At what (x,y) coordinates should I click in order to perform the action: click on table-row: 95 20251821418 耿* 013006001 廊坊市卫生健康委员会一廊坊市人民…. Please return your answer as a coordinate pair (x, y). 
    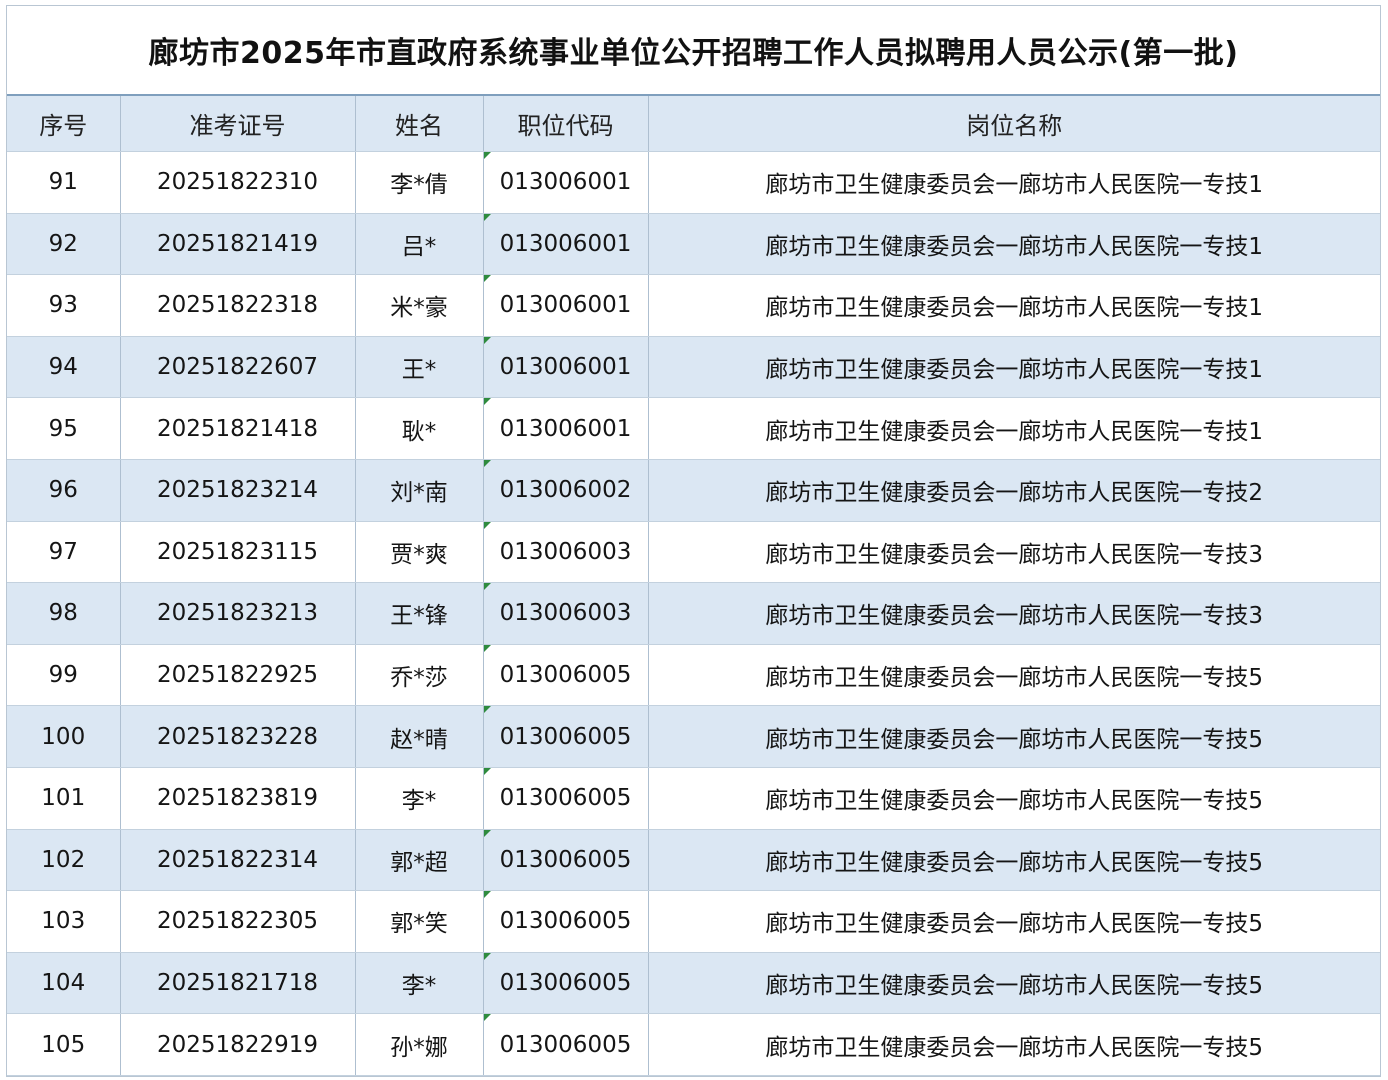
    Looking at the image, I should click on (693, 428).